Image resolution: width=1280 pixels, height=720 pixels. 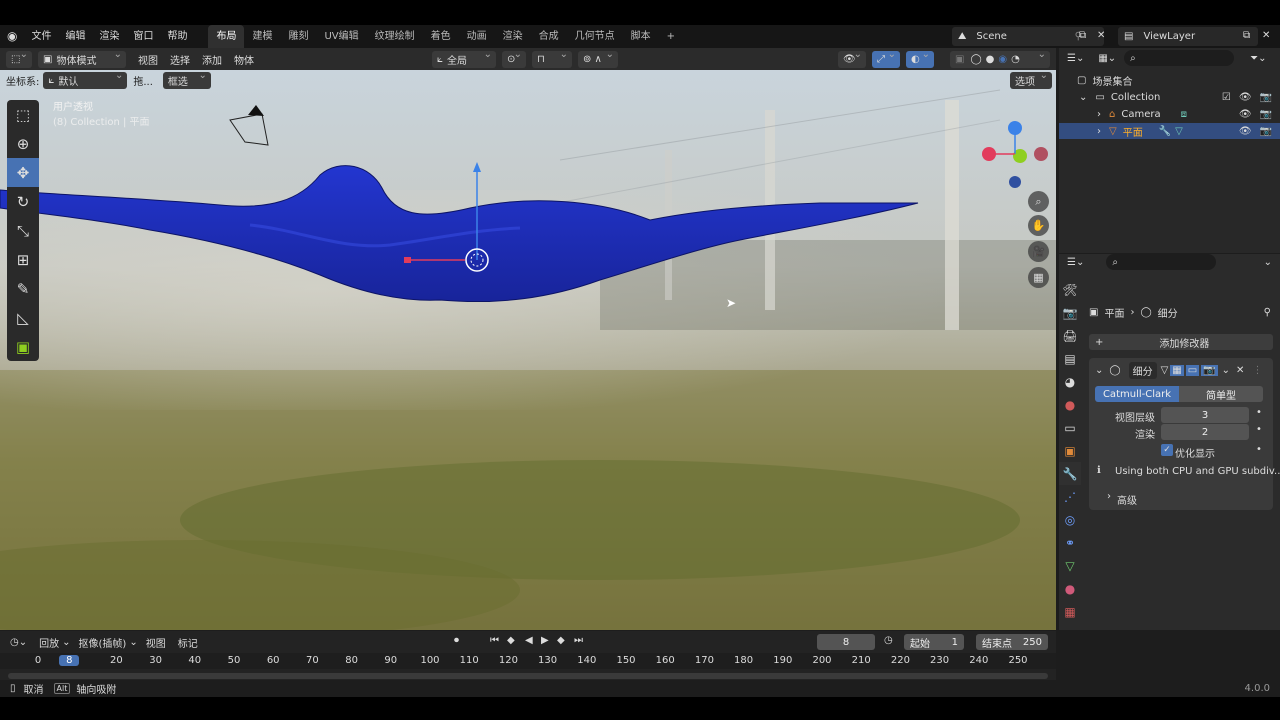 I want to click on render-tab-icon: 📷, so click(x=1070, y=312).